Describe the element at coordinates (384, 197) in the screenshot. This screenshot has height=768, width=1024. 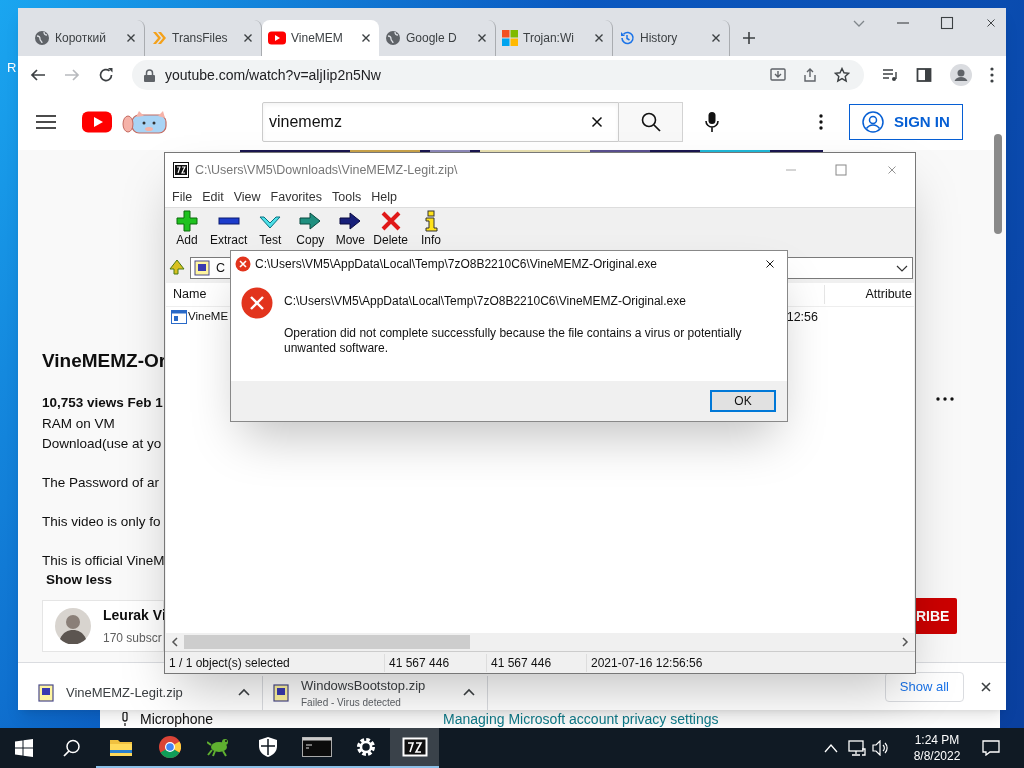
I see `menu-item: Help` at that location.